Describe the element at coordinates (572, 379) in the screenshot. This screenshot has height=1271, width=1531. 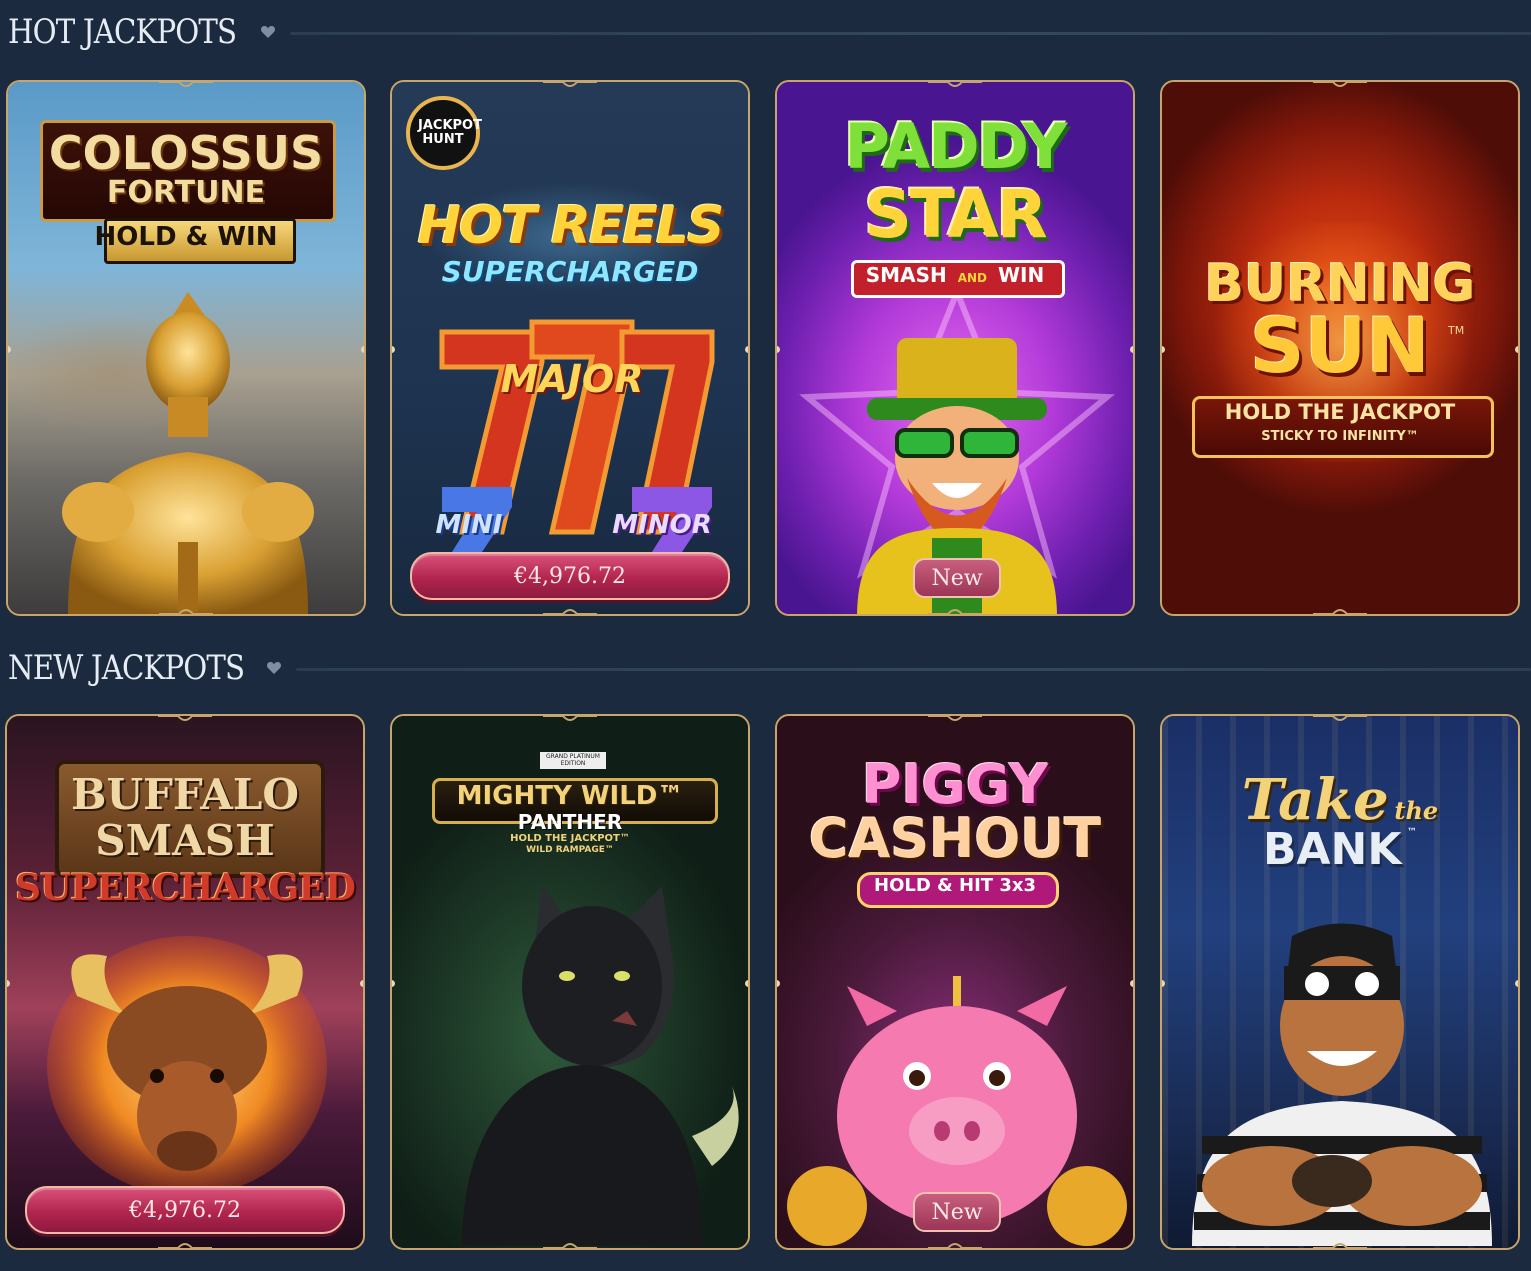
I see `reel-label-major: MAJOR` at that location.